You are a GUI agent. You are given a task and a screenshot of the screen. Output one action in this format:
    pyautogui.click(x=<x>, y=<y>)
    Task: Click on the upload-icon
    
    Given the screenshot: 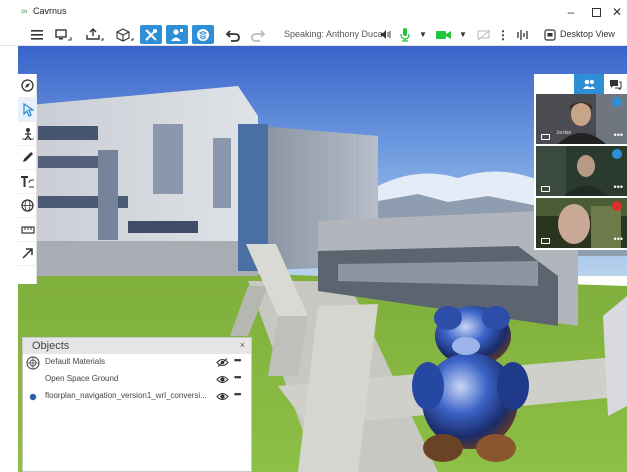 What is the action you would take?
    pyautogui.click(x=94, y=34)
    